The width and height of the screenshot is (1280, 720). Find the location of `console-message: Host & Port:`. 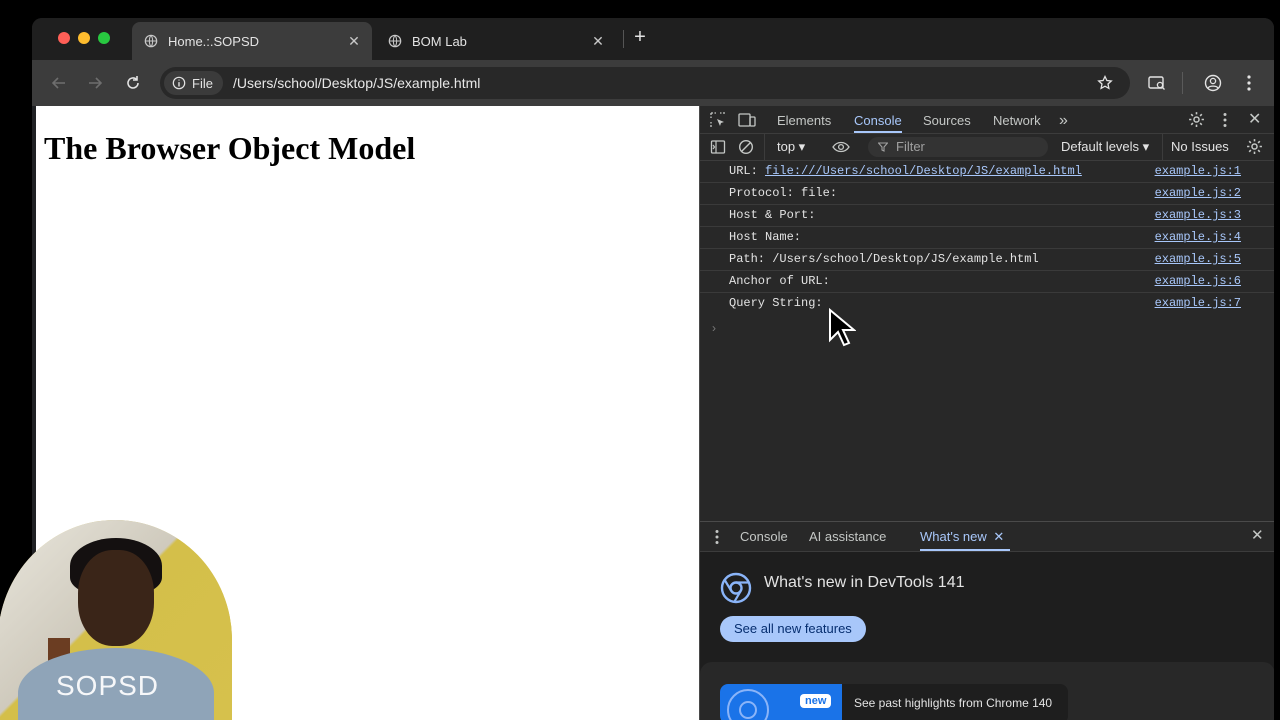

console-message: Host & Port: is located at coordinates (772, 215).